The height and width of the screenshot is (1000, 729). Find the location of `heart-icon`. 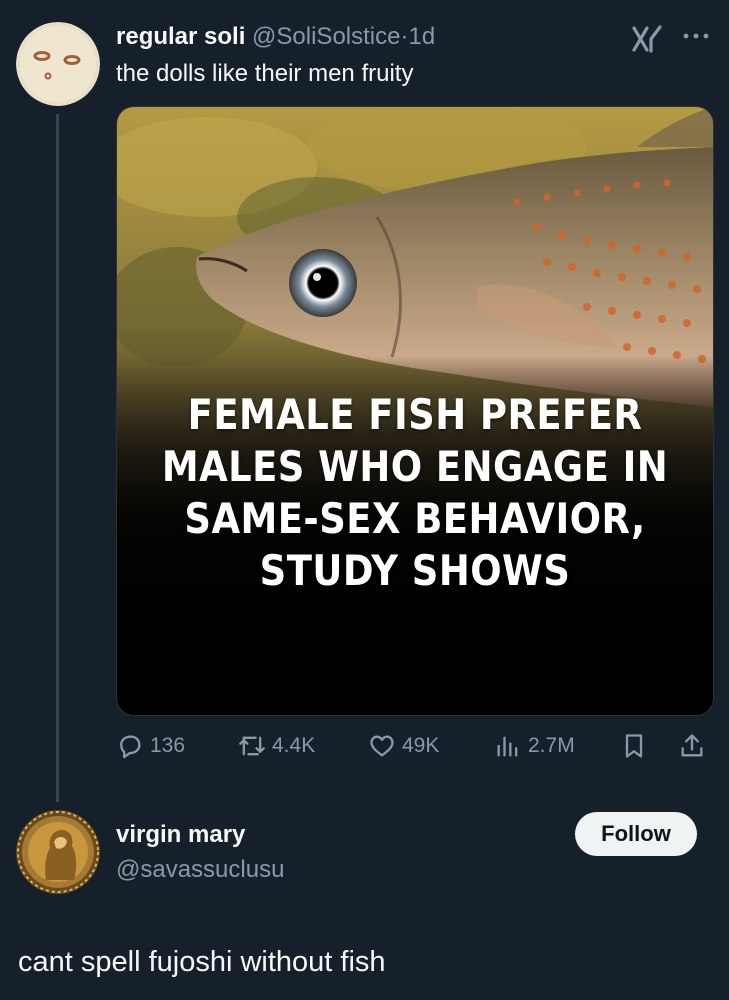

heart-icon is located at coordinates (382, 746).